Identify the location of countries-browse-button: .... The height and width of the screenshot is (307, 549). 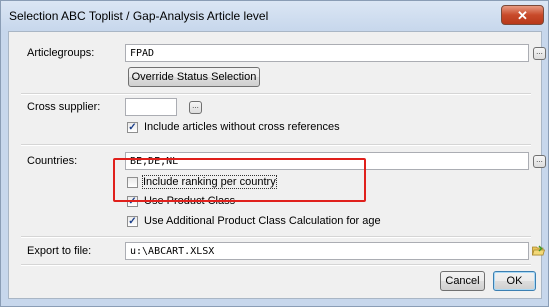
(539, 161).